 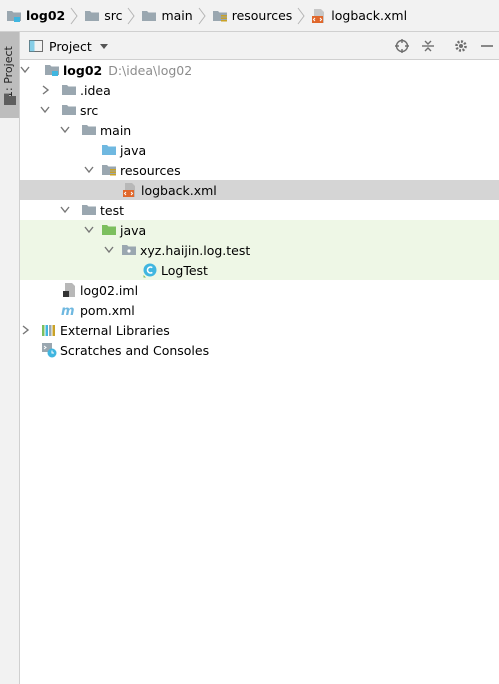 I want to click on tree-node-test-java: java, so click(x=123, y=230).